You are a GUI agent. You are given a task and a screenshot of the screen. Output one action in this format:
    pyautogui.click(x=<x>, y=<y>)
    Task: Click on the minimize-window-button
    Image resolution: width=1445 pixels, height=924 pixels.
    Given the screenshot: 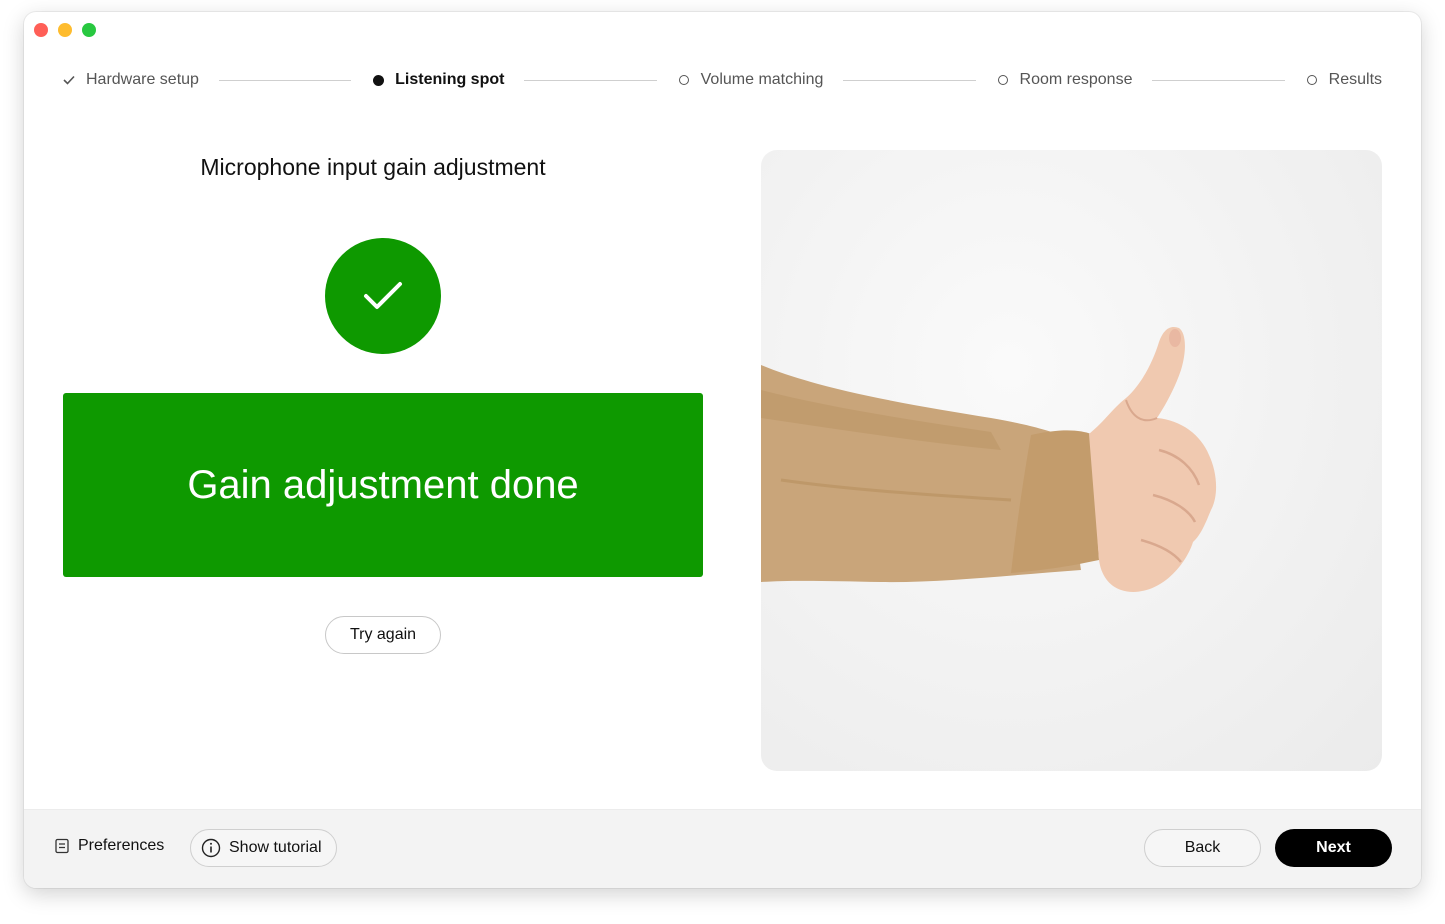 What is the action you would take?
    pyautogui.click(x=65, y=30)
    